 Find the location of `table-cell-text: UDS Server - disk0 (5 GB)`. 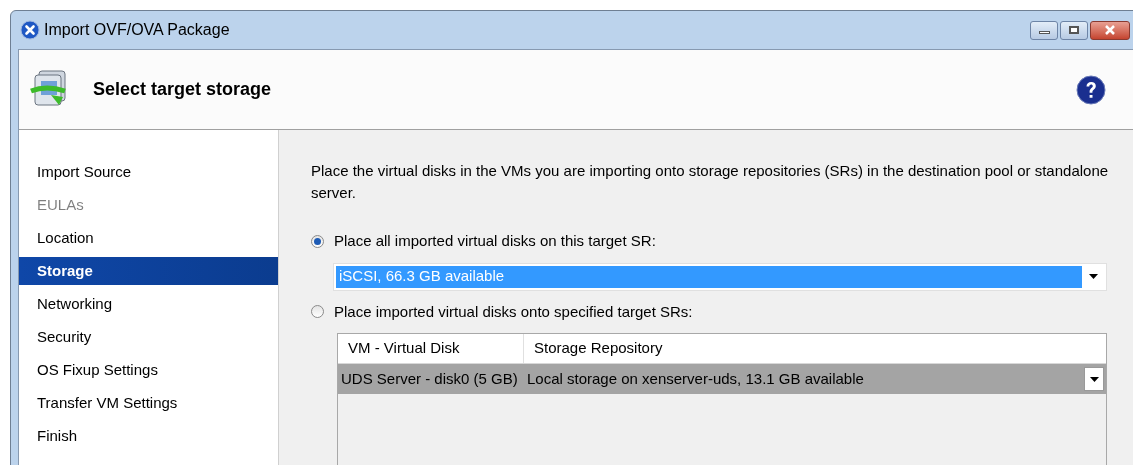

table-cell-text: UDS Server - disk0 (5 GB) is located at coordinates (429, 378).